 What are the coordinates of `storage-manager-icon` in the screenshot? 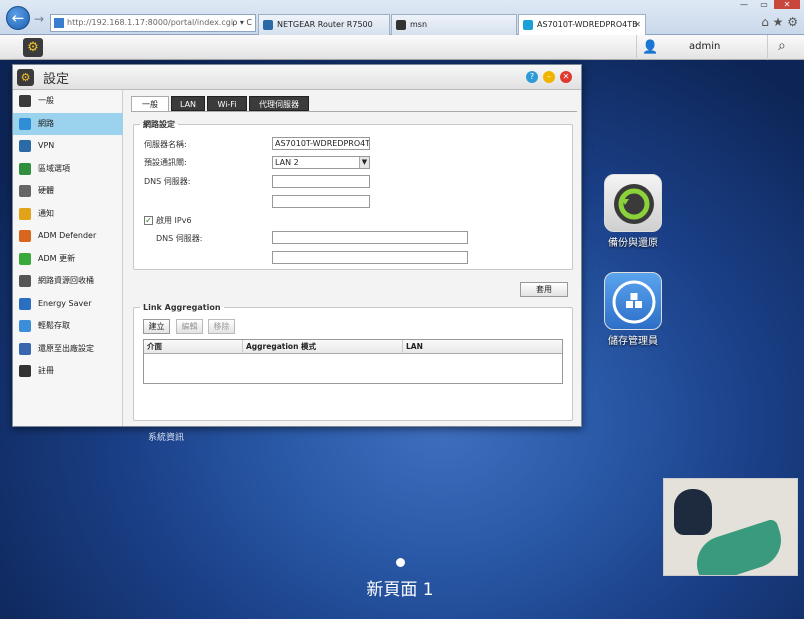 It's located at (633, 301).